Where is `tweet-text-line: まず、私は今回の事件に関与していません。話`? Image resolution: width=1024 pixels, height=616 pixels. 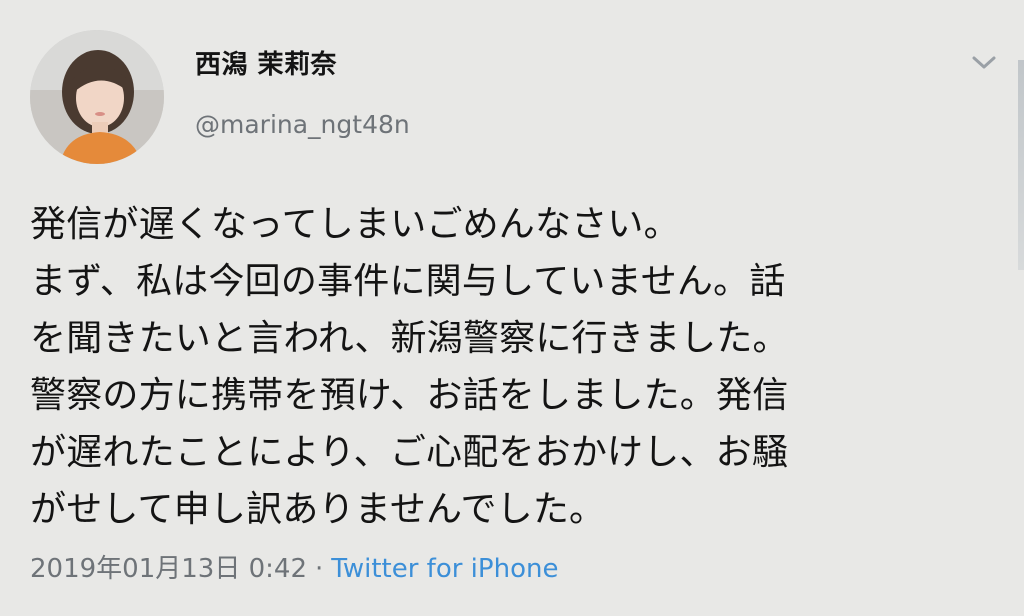 tweet-text-line: まず、私は今回の事件に関与していません。話 is located at coordinates (408, 281).